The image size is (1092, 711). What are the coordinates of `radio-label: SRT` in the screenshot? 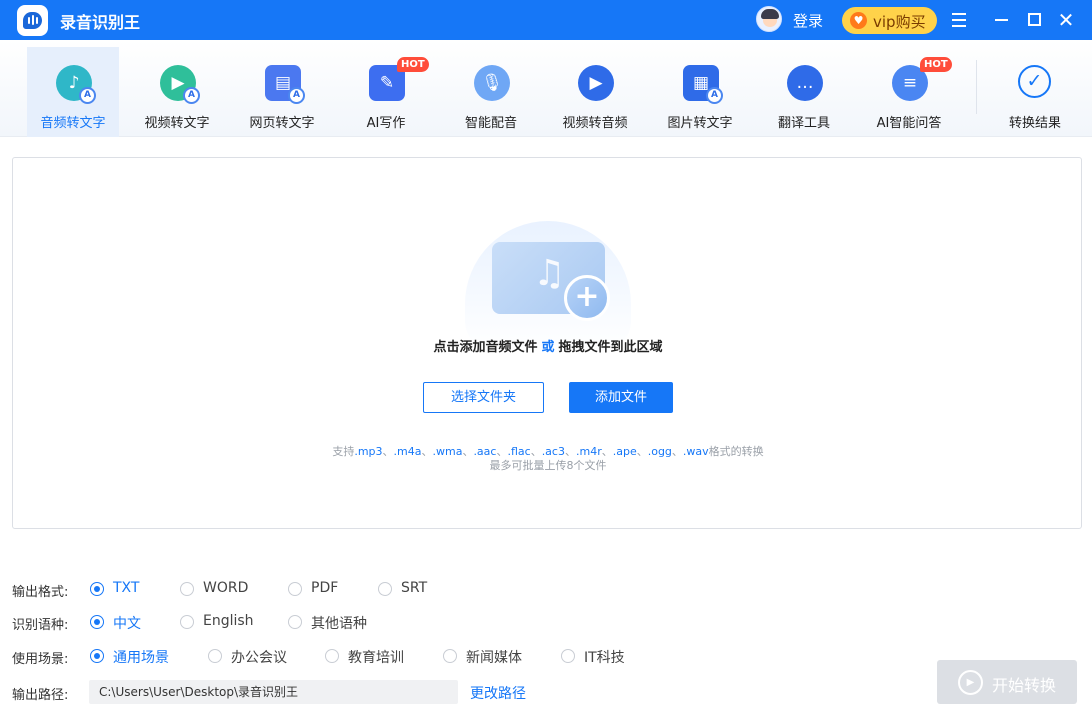 It's located at (414, 588).